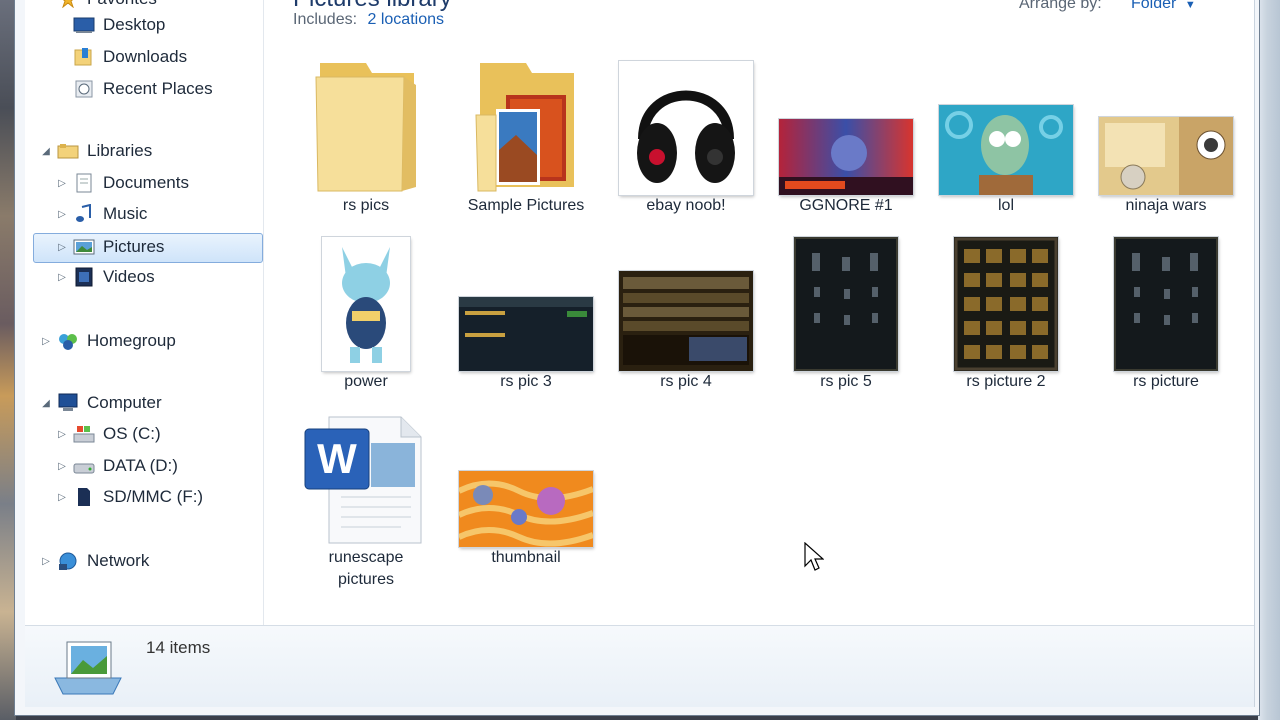 This screenshot has width=1280, height=720. What do you see at coordinates (325, 19) in the screenshot?
I see `includes-label: Includes:` at bounding box center [325, 19].